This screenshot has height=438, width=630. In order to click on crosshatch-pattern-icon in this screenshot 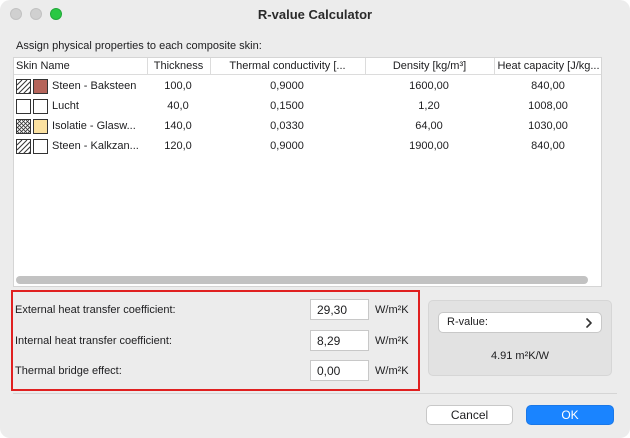, I will do `click(23, 126)`.